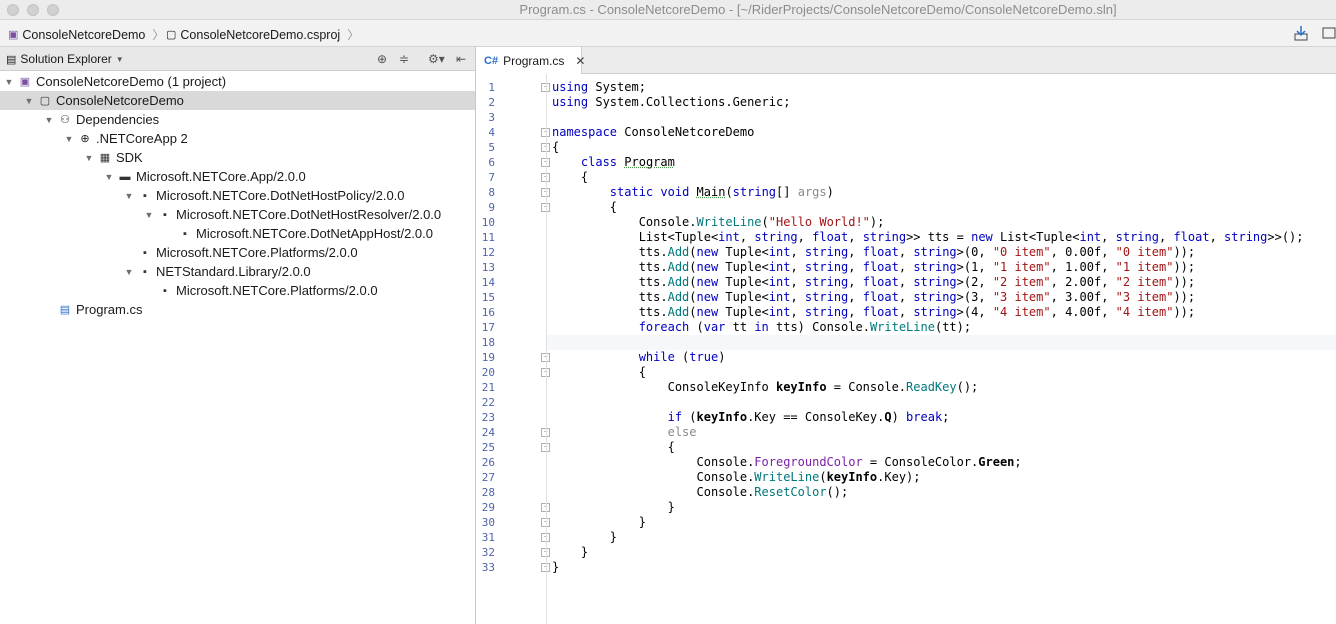 The height and width of the screenshot is (624, 1336). I want to click on code-line: class Program, so click(613, 162).